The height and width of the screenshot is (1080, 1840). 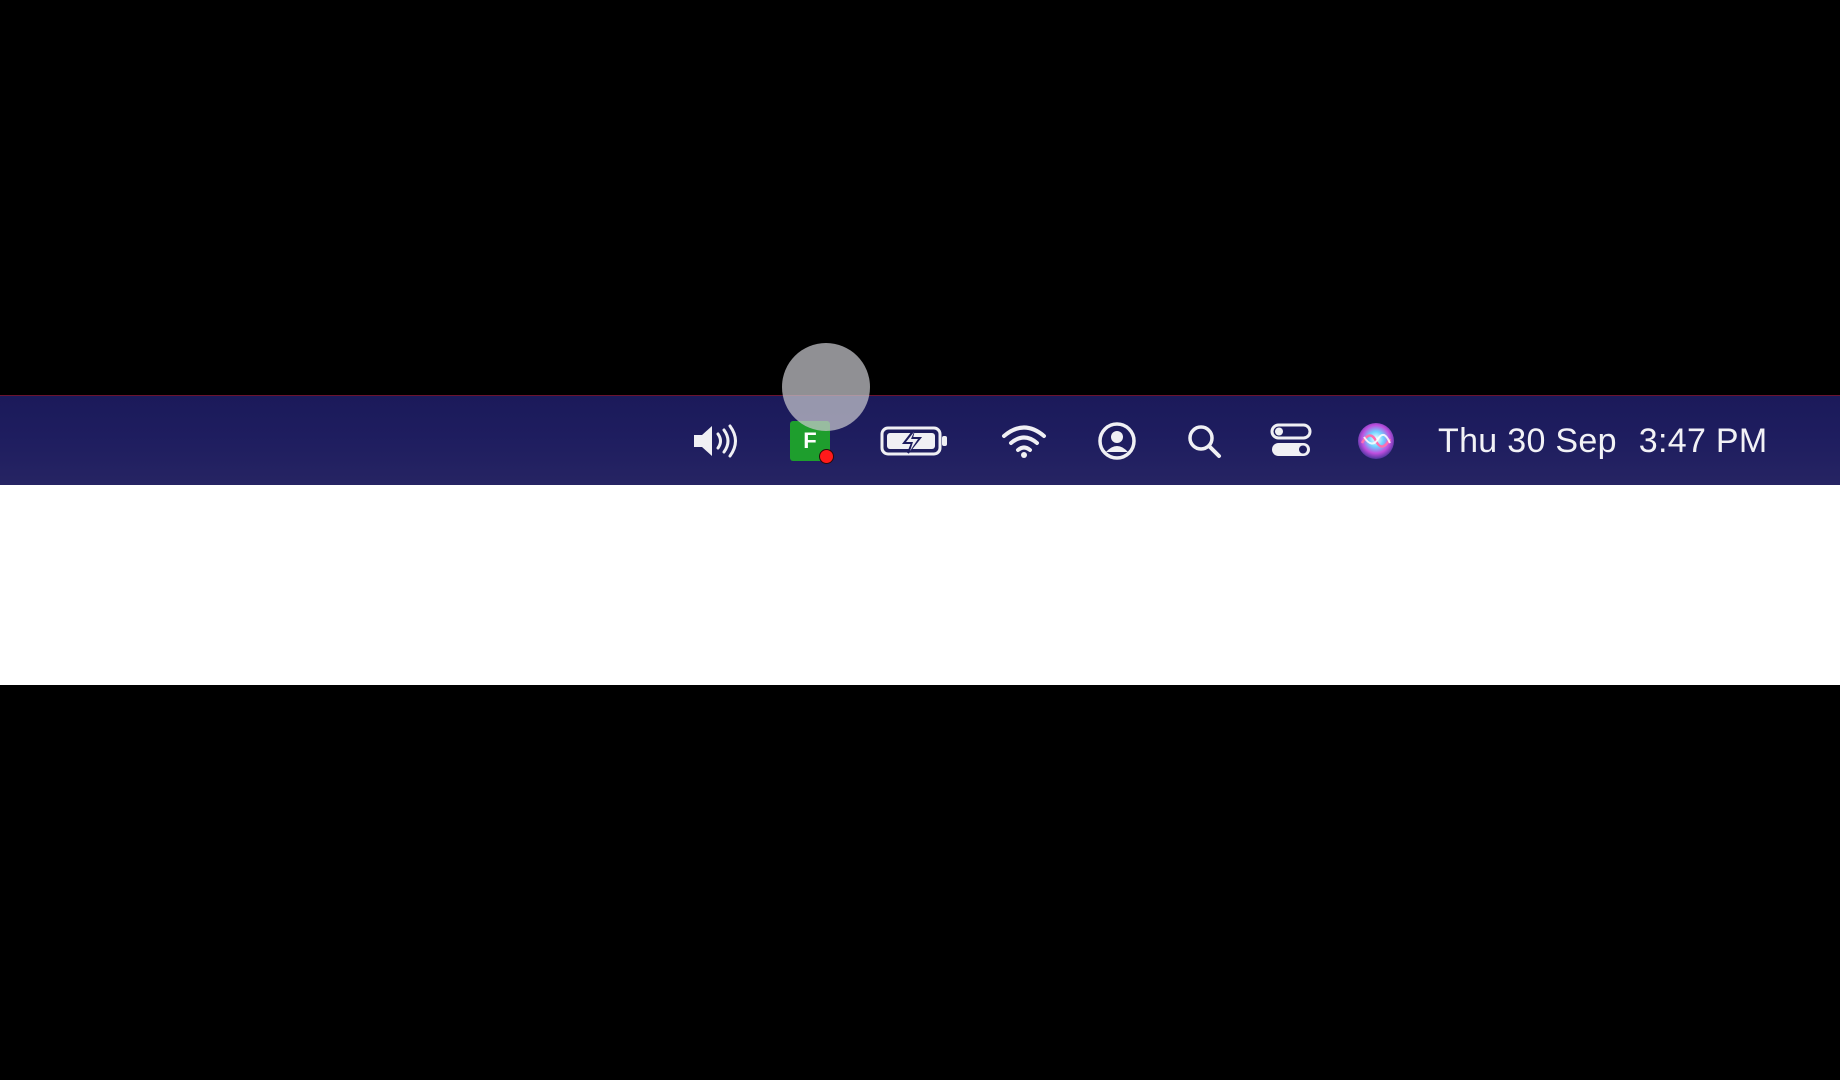 I want to click on recording-badge-icon, so click(x=826, y=456).